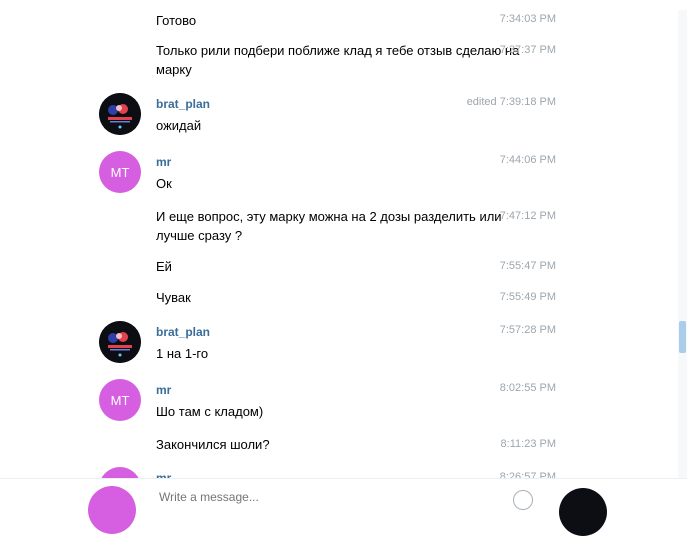 This screenshot has width=687, height=536. I want to click on message-time: edited 7:39:18 PM, so click(511, 102).